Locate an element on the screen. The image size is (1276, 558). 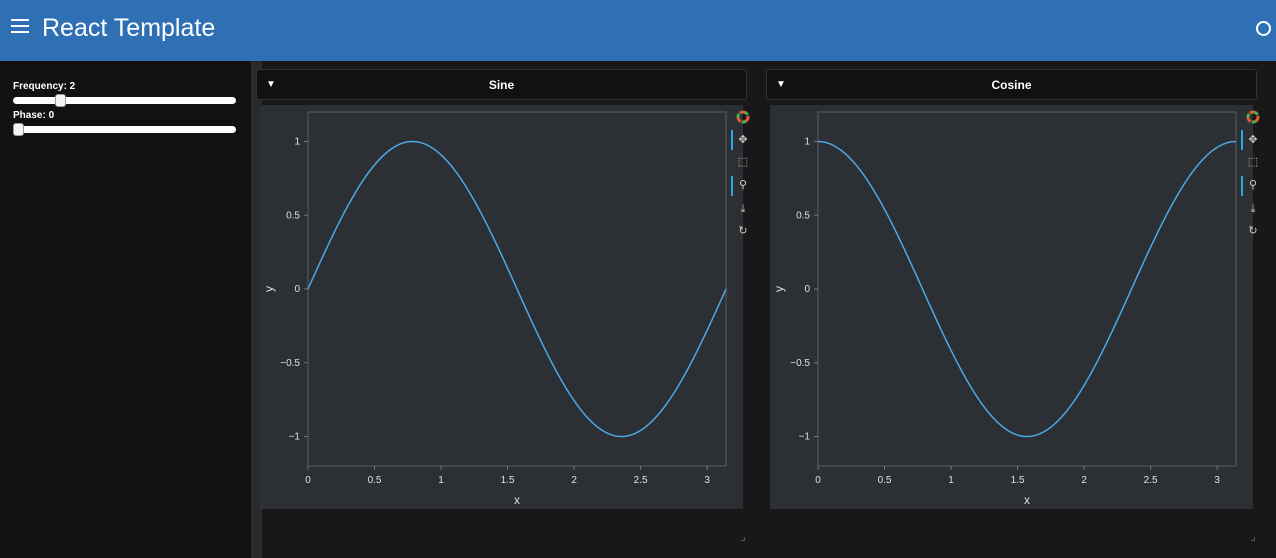
sine-card-title: Sine is located at coordinates (501, 85).